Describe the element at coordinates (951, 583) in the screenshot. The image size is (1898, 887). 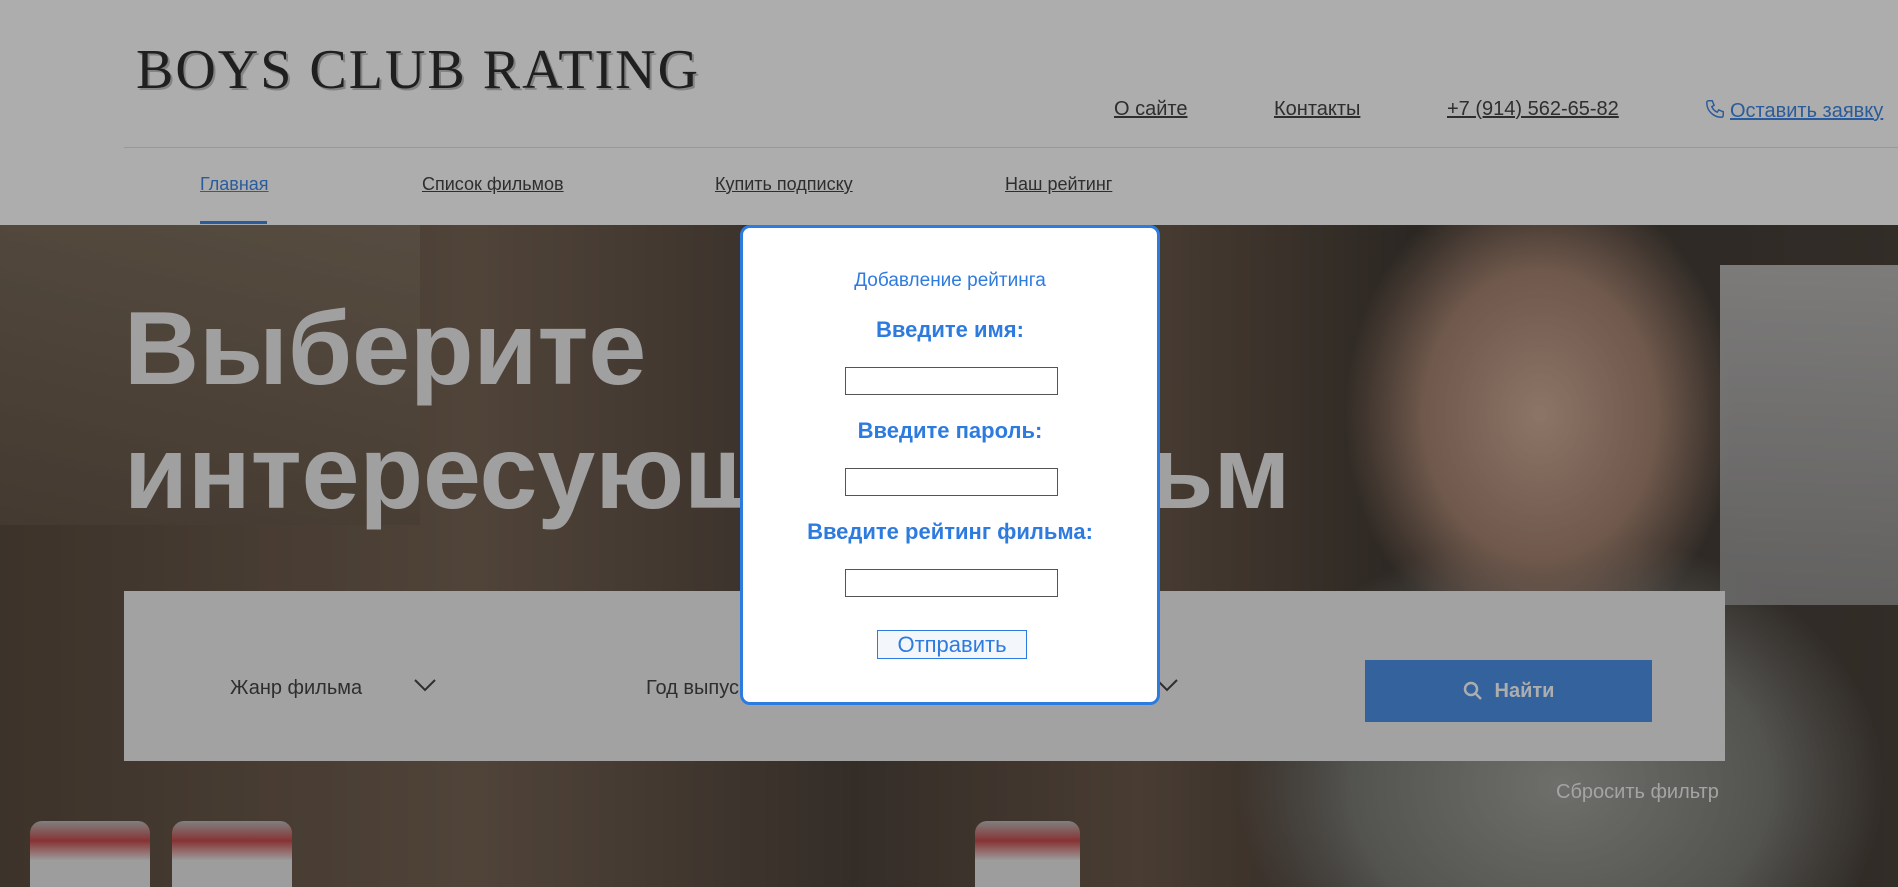
I see `rating-input` at that location.